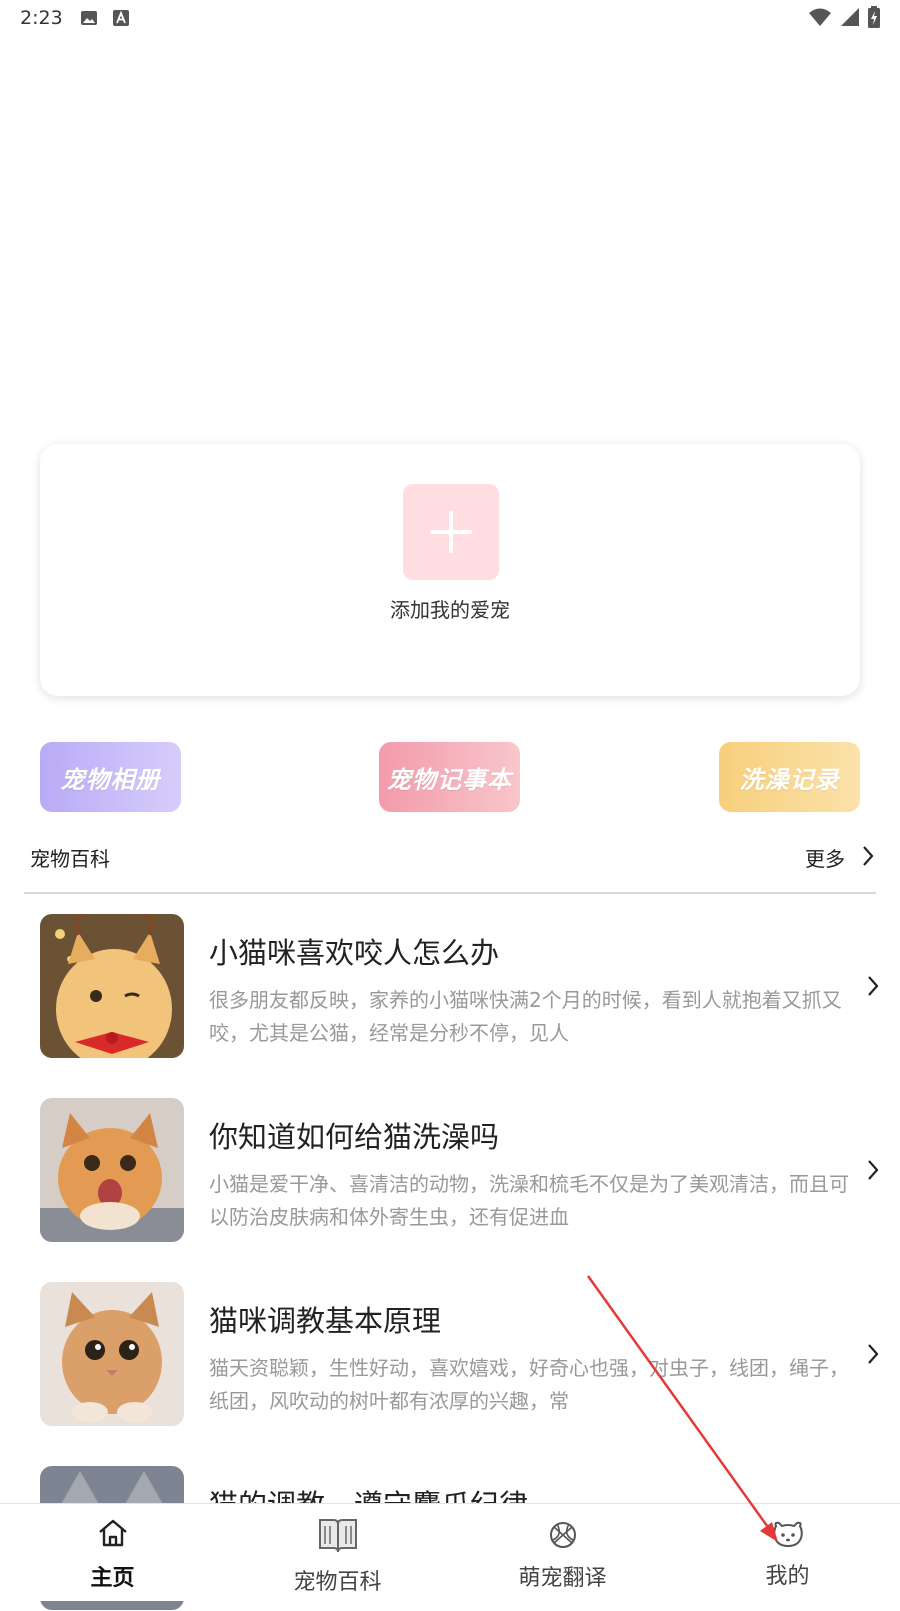 This screenshot has height=1611, width=900. Describe the element at coordinates (325, 1321) in the screenshot. I see `article-title: 猫咪调教基本原理` at that location.